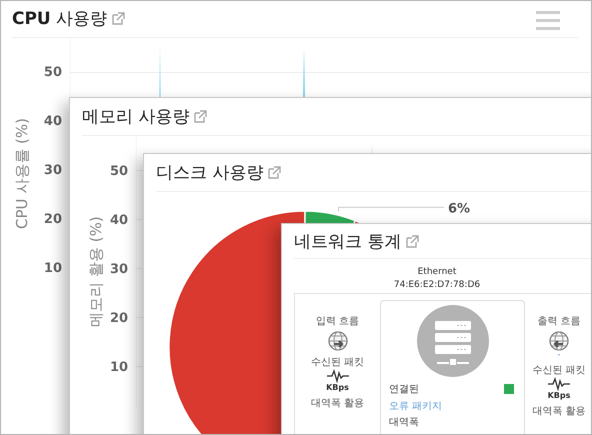  Describe the element at coordinates (96, 271) in the screenshot. I see `axis-title: 메모리 활용 (%)` at that location.